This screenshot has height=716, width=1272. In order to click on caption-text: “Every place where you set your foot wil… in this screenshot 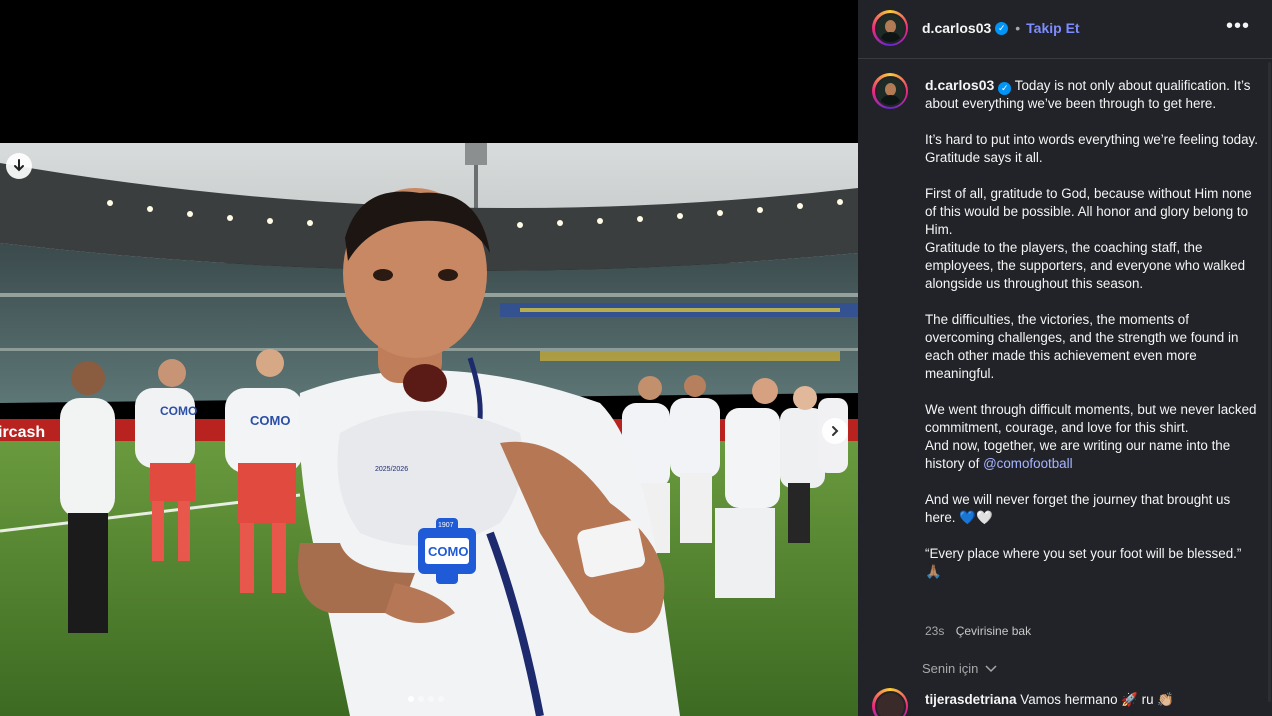, I will do `click(1083, 553)`.